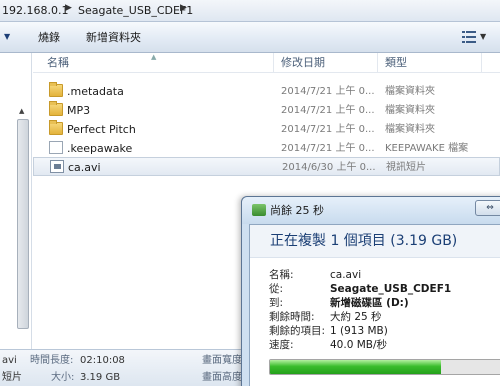 This screenshot has width=500, height=386. What do you see at coordinates (276, 303) in the screenshot?
I see `to-label: 到:` at bounding box center [276, 303].